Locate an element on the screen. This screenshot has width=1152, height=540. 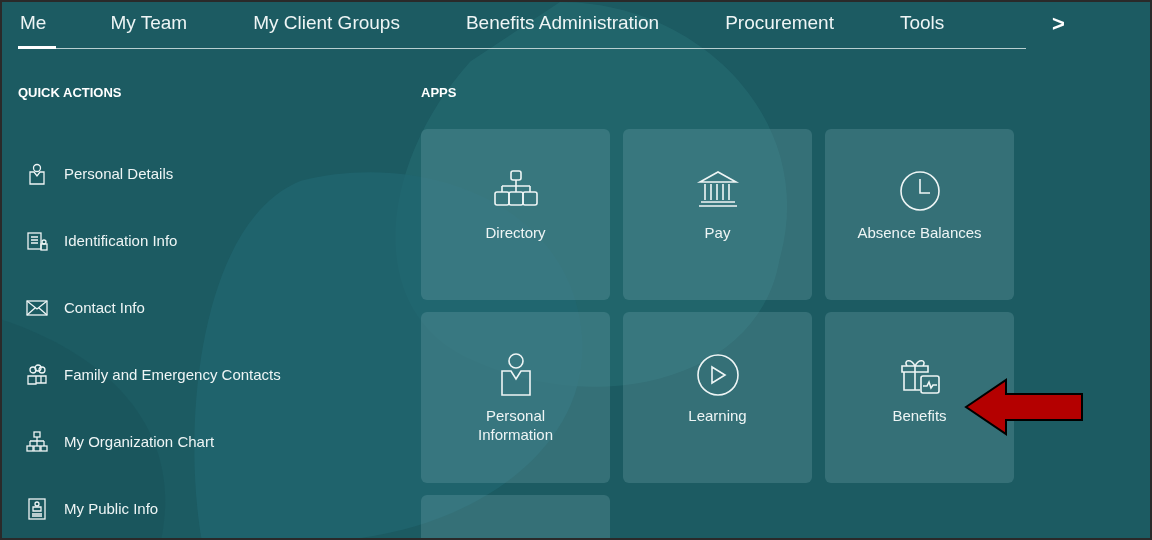
app-tile: Benefits is located at coordinates (919, 397).